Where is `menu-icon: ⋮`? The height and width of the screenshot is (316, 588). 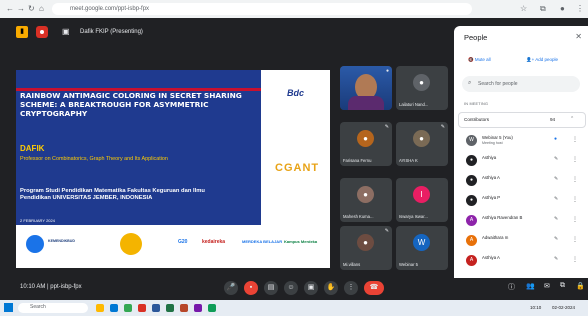
menu-icon: ⋮ is located at coordinates (580, 9).